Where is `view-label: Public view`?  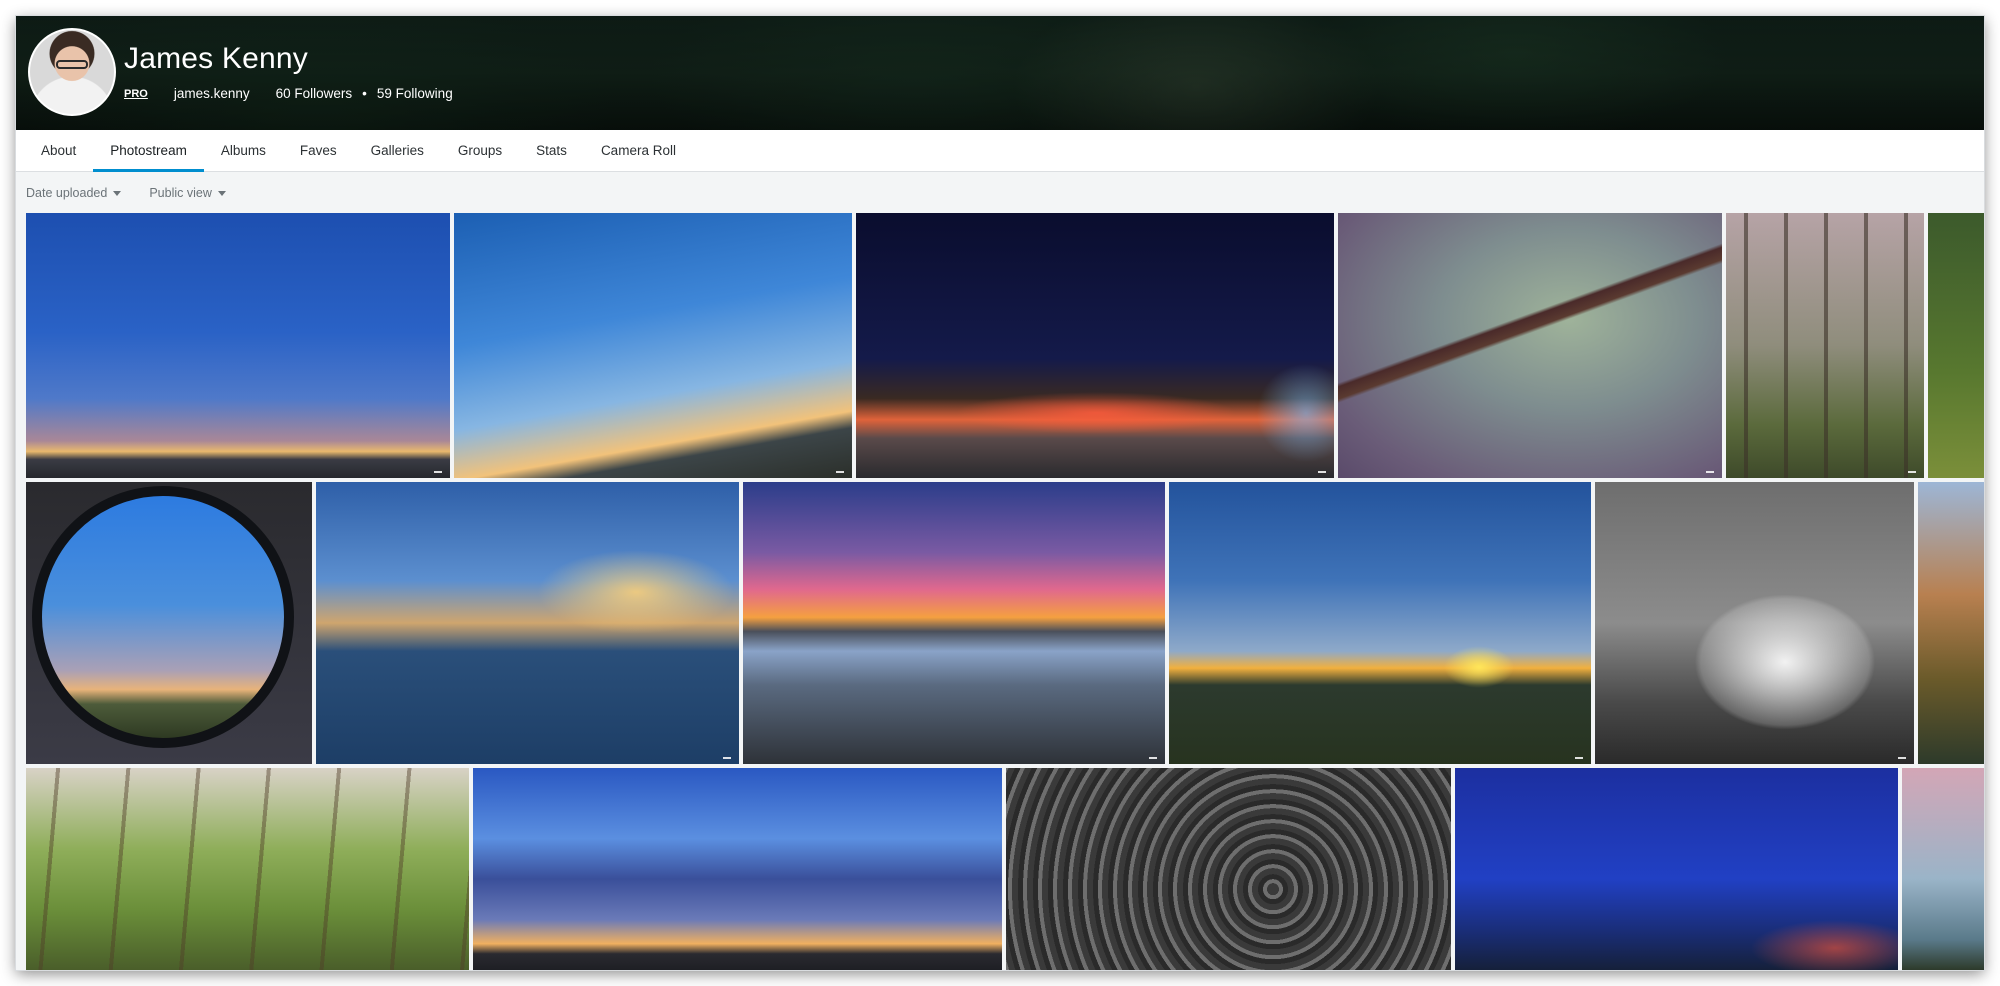
view-label: Public view is located at coordinates (180, 193).